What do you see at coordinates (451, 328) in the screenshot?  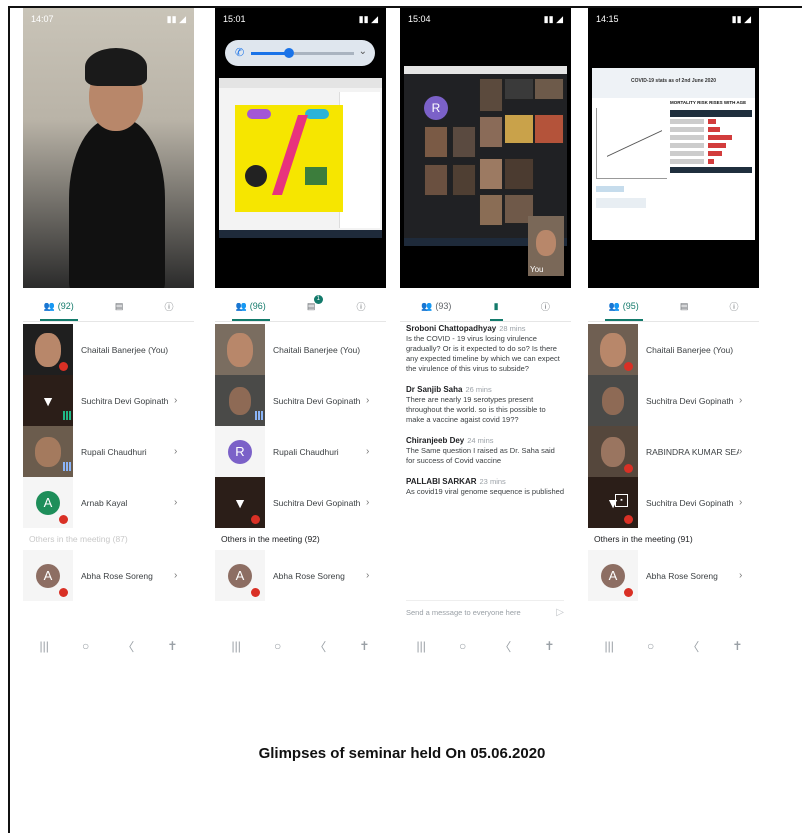 I see `message-author: Sroboni Chattopadhyay` at bounding box center [451, 328].